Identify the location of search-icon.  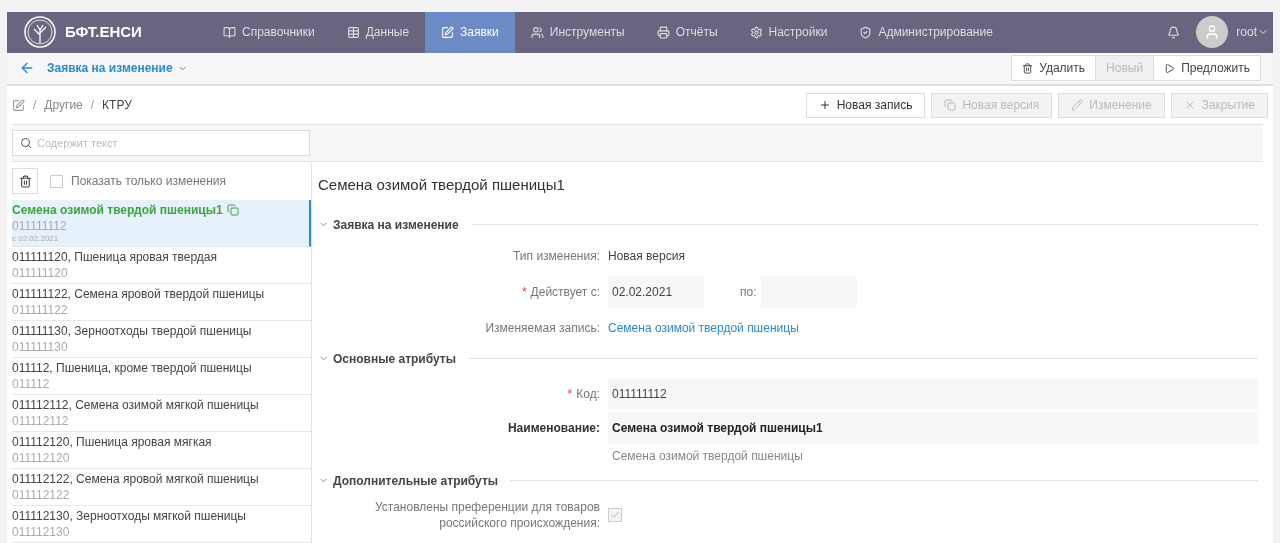
(26, 143).